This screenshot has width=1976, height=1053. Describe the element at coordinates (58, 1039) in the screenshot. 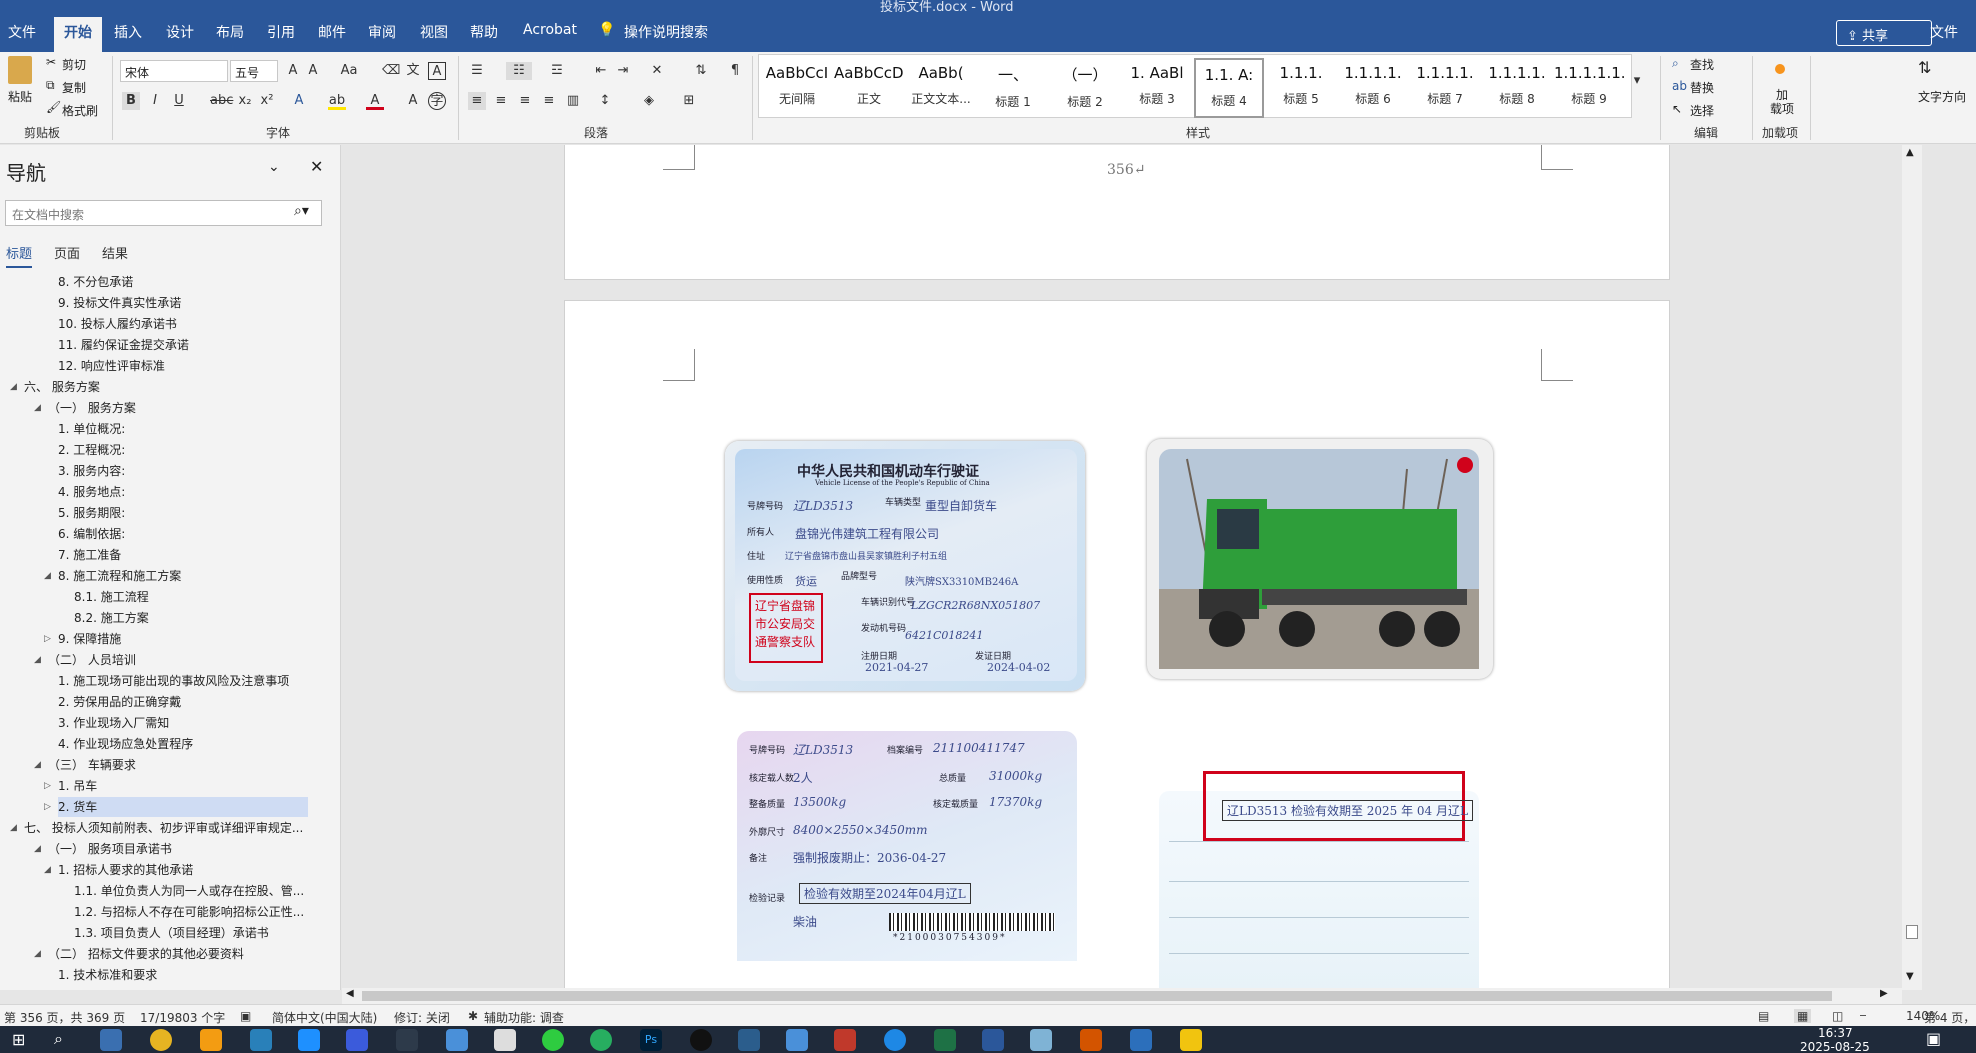

I see `search-icon: ⌕` at that location.